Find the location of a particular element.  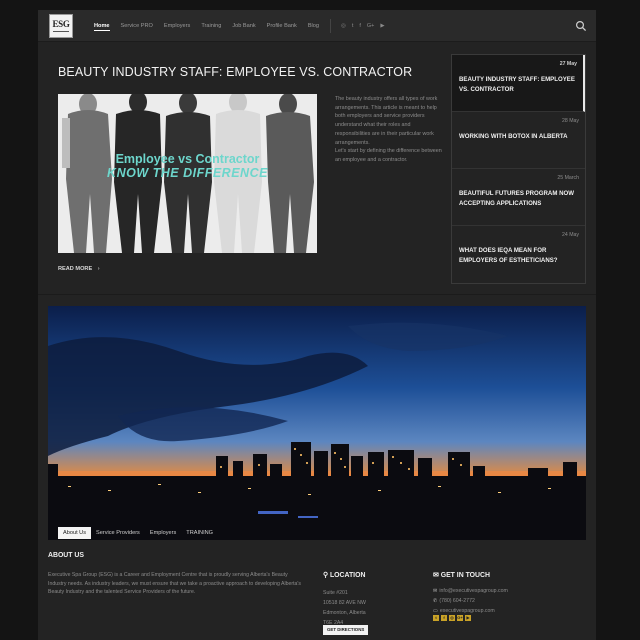

chat-icon: ✉ is located at coordinates (437, 575).